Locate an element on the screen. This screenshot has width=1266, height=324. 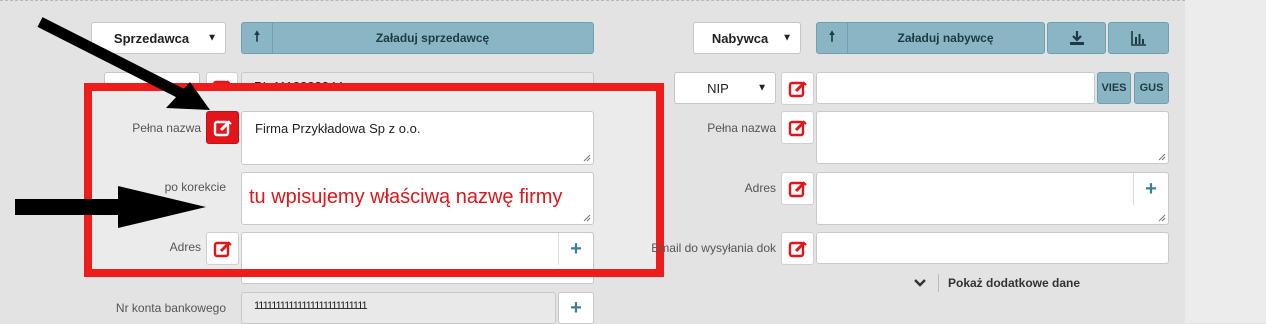
buyer-address-edit-button is located at coordinates (797, 188).